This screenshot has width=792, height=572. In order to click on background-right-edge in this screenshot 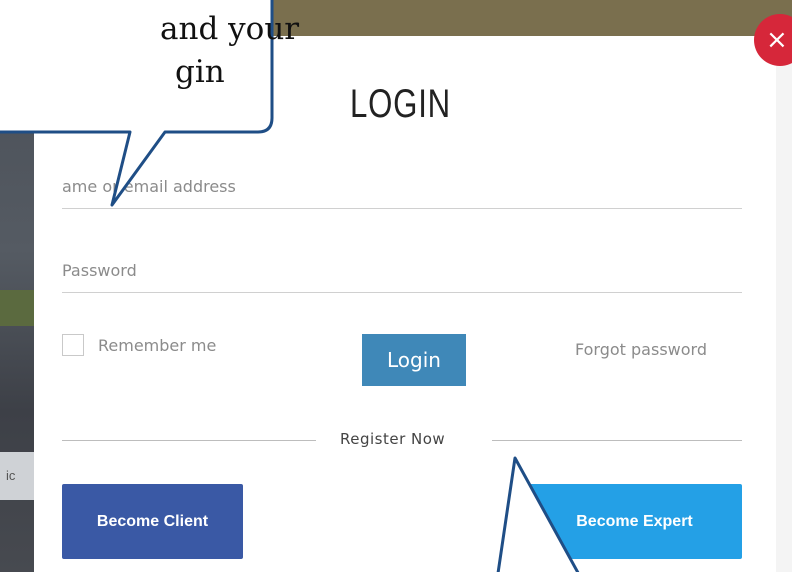, I will do `click(784, 304)`.